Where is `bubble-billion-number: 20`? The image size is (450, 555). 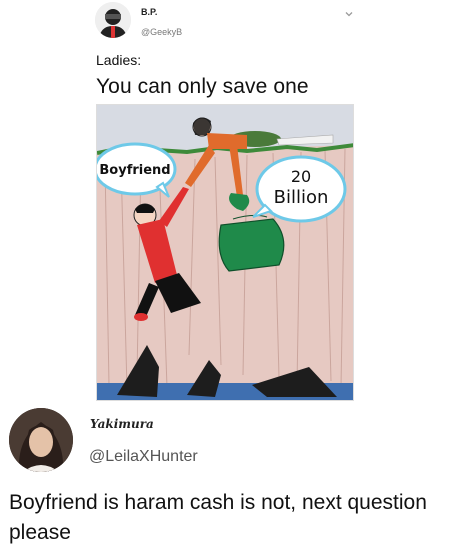 bubble-billion-number: 20 is located at coordinates (301, 176).